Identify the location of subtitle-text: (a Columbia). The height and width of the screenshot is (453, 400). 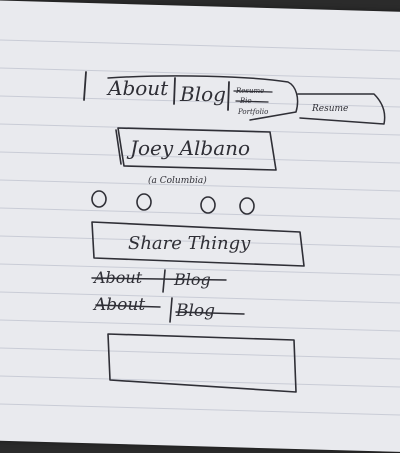
(177, 180).